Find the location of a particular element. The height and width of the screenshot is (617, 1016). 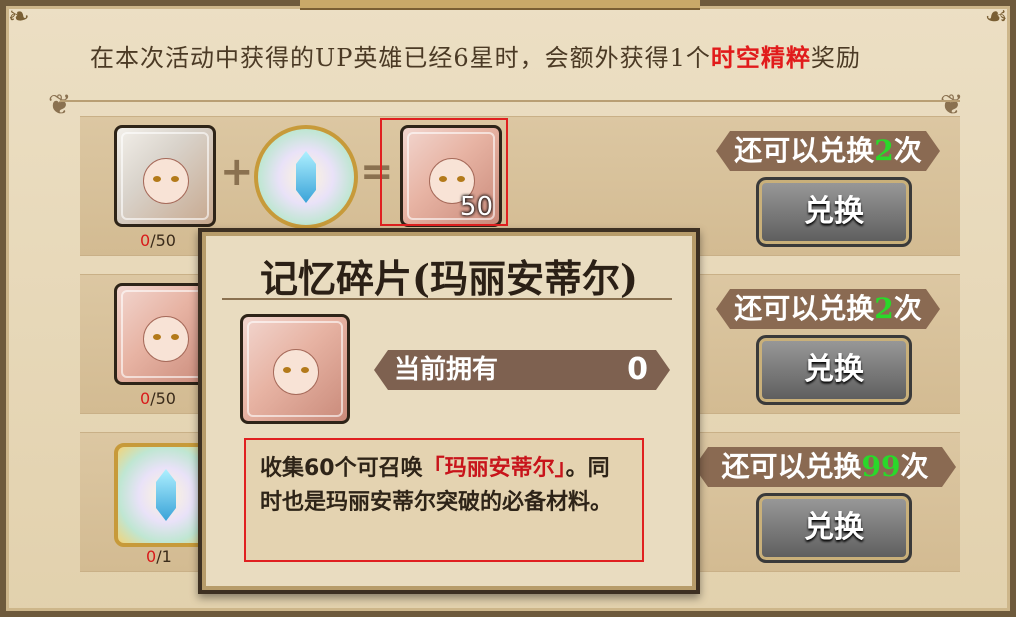

hero-portrait-icon is located at coordinates (165, 176).